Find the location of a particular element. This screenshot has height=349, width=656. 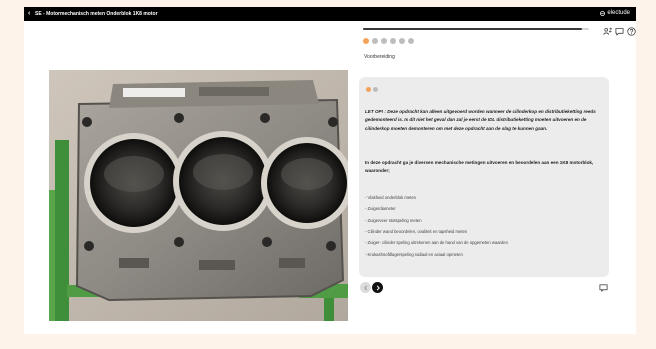

progress-bar is located at coordinates (476, 29).